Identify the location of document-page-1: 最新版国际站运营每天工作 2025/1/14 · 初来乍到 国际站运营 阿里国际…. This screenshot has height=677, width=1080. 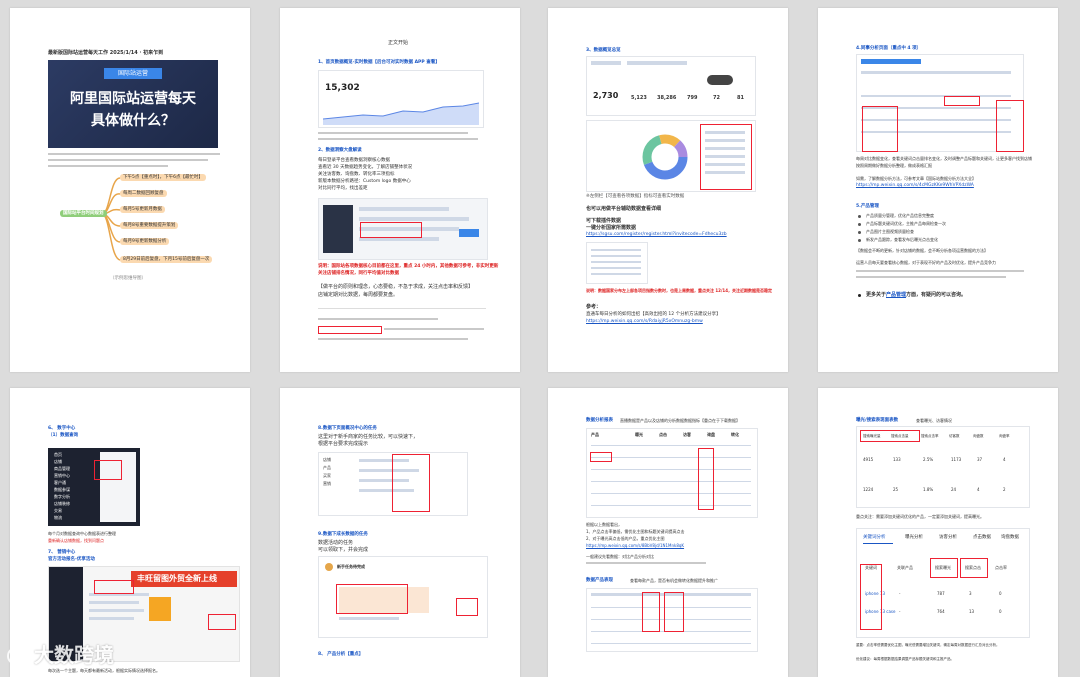
(130, 190).